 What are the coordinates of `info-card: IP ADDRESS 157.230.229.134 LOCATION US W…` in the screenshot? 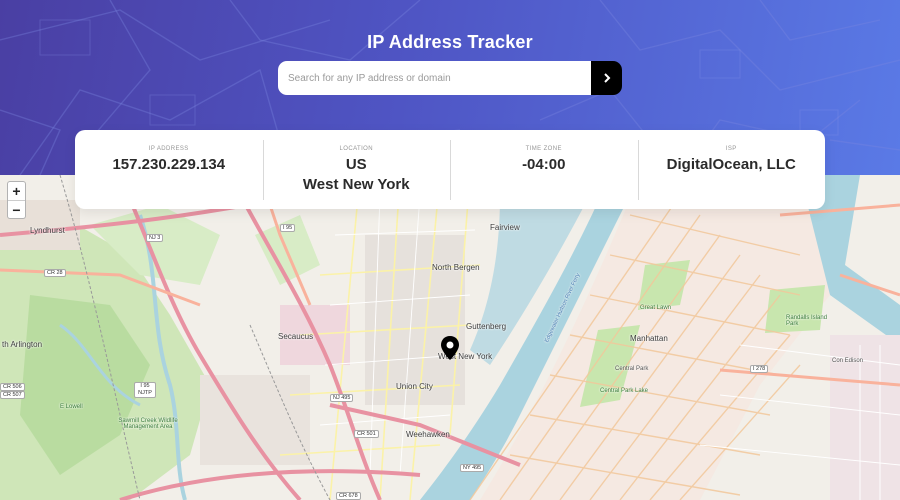 It's located at (450, 169).